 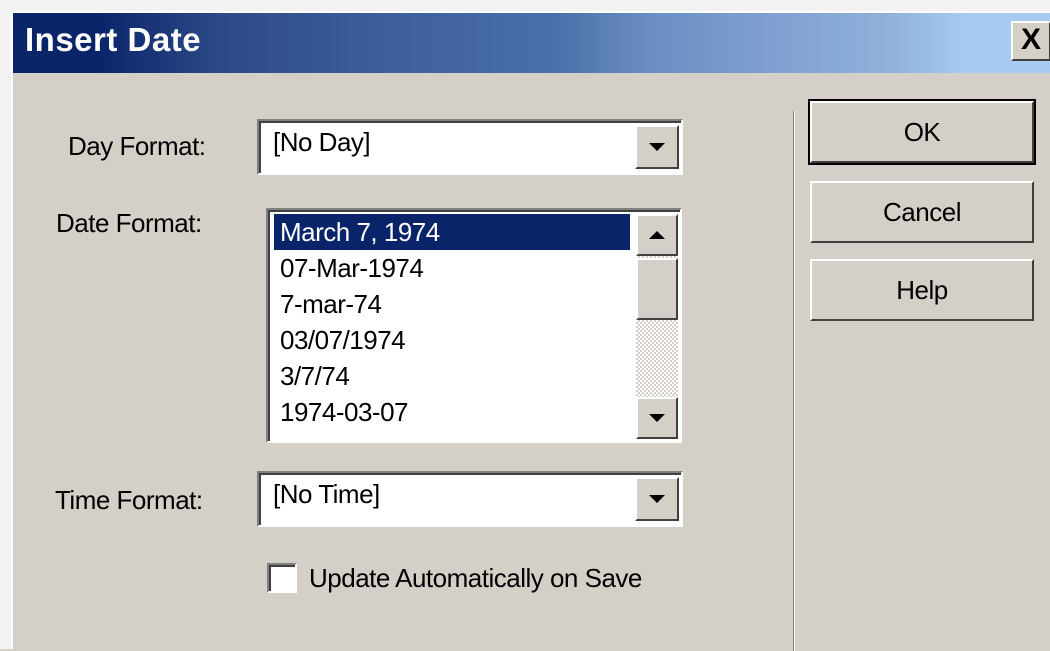 I want to click on list-item: 03/07/1974, so click(x=452, y=340).